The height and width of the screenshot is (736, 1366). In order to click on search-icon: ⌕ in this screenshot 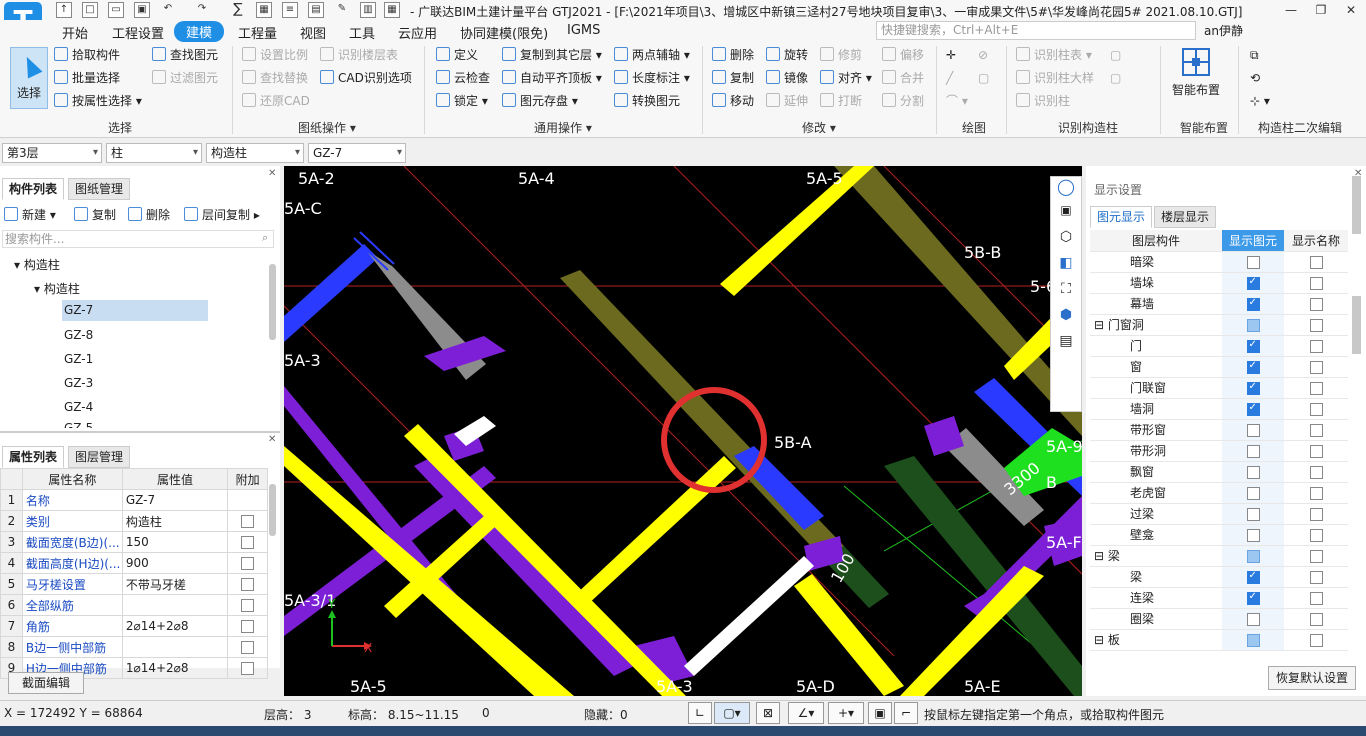, I will do `click(265, 238)`.